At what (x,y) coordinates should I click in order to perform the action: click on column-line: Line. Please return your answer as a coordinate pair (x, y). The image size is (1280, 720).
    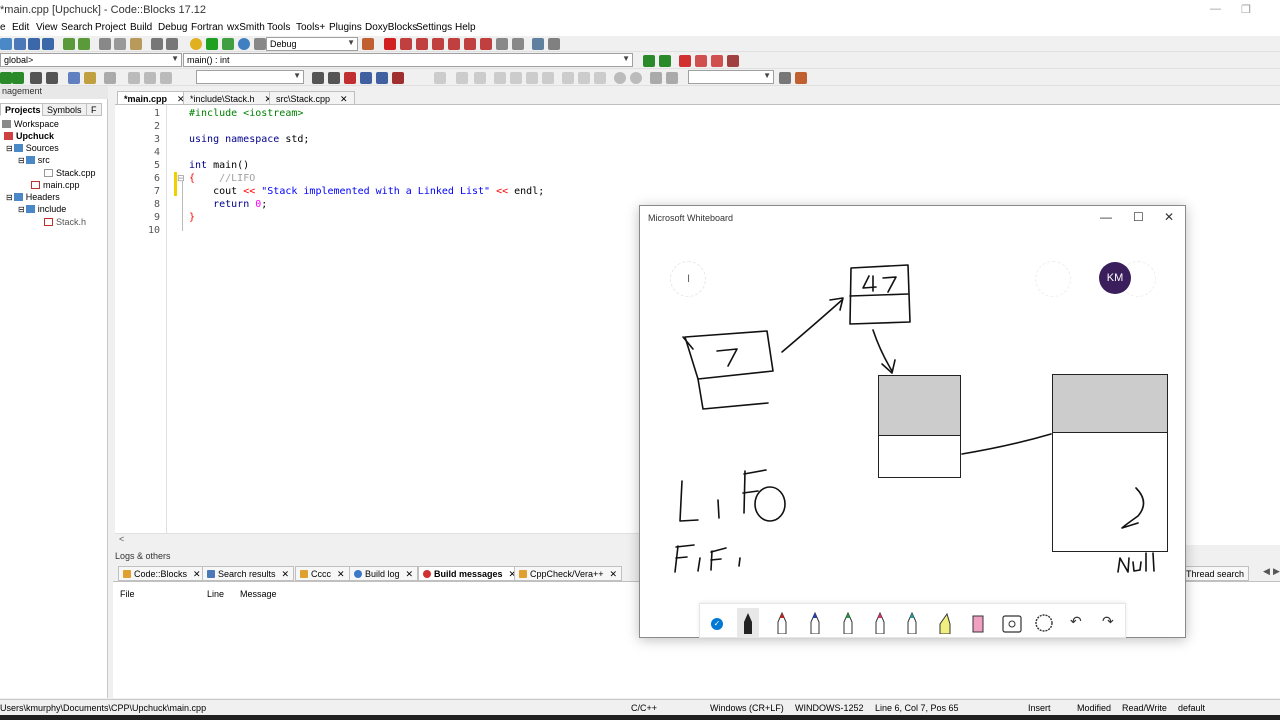
    Looking at the image, I should click on (215, 594).